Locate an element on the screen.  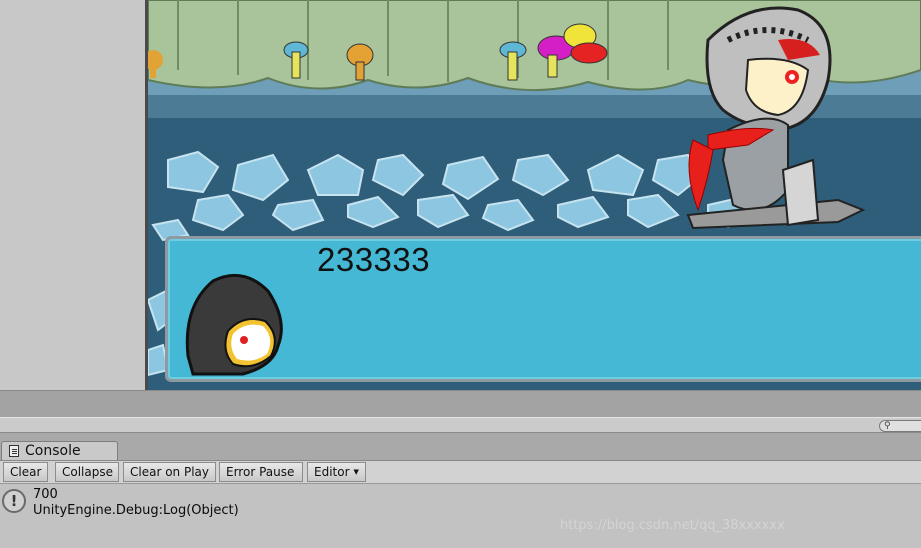
dialog-text: 233333 is located at coordinates (374, 259).